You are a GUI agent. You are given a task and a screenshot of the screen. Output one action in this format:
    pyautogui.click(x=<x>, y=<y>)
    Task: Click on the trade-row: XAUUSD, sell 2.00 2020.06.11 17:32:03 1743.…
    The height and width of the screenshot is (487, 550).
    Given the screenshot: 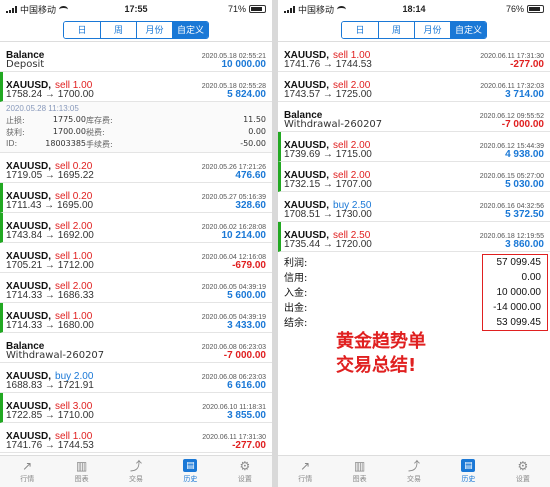 What is the action you would take?
    pyautogui.click(x=414, y=87)
    